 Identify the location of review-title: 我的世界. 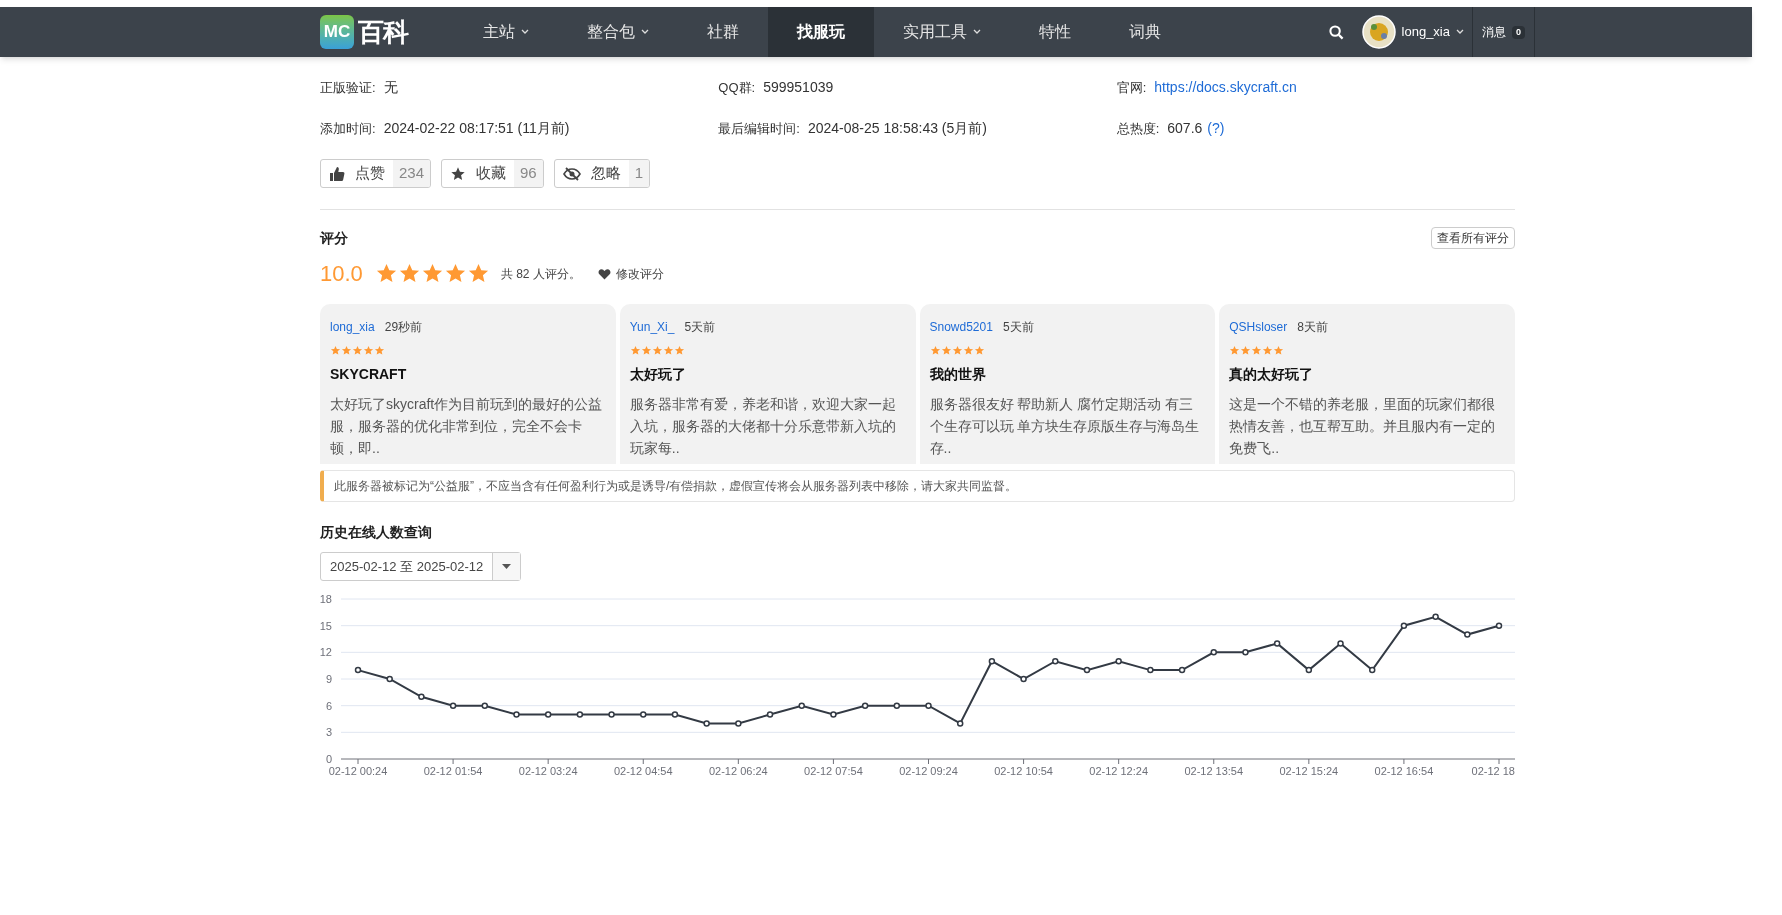
(958, 374).